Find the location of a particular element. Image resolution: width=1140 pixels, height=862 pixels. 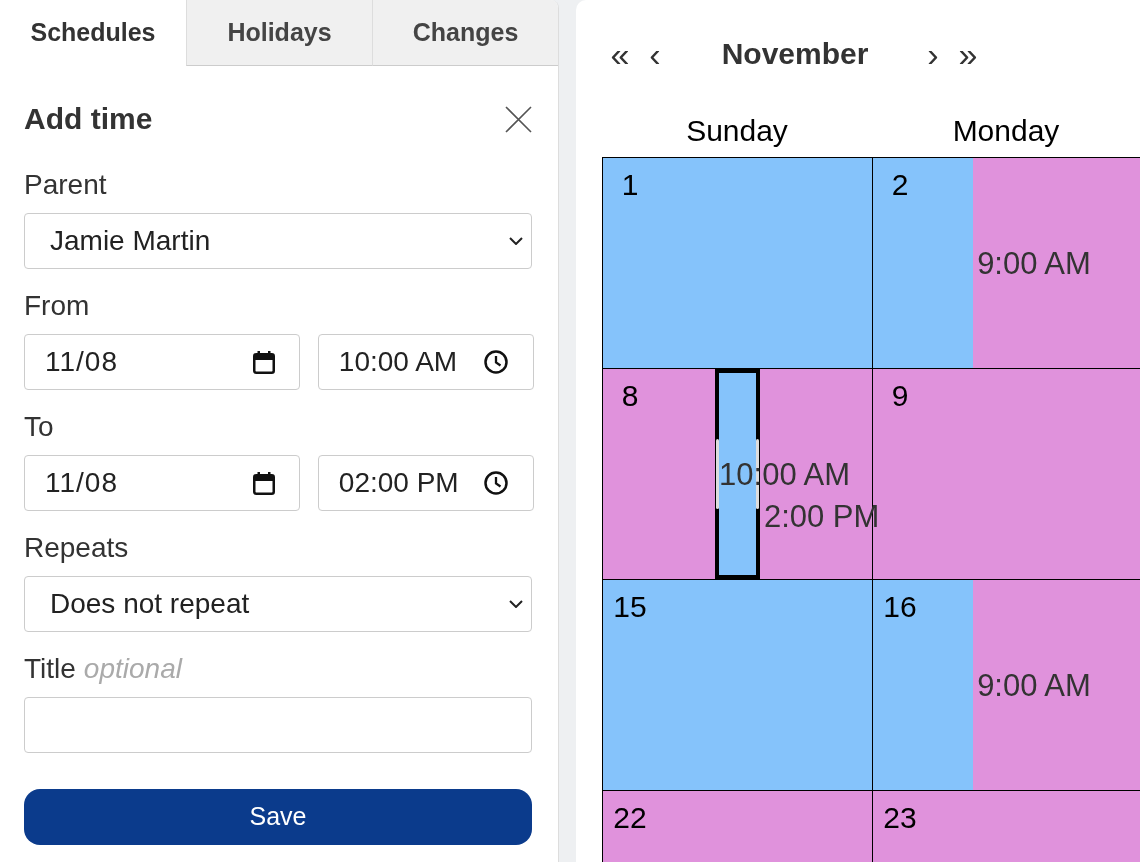

previous-button: ‹ is located at coordinates (655, 54).